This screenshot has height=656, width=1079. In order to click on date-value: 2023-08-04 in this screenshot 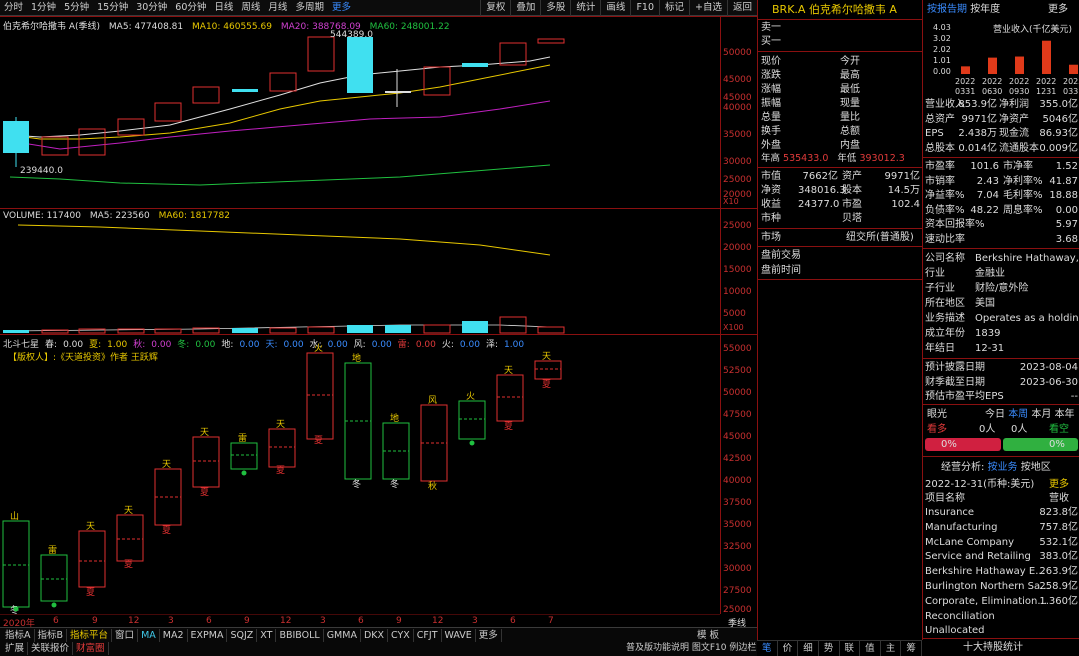, I will do `click(1048, 367)`.